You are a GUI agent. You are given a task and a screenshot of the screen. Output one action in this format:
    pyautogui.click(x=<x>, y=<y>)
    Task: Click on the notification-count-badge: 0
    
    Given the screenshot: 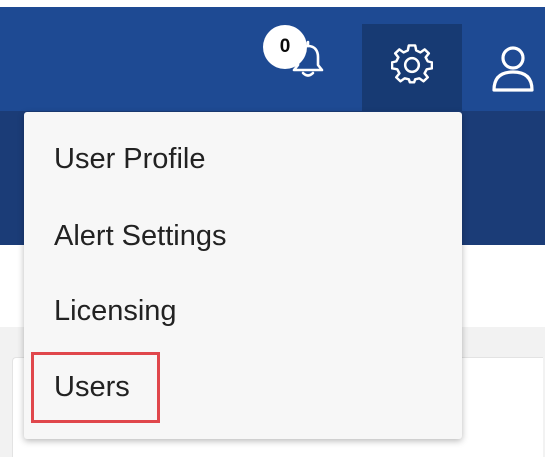 What is the action you would take?
    pyautogui.click(x=285, y=47)
    